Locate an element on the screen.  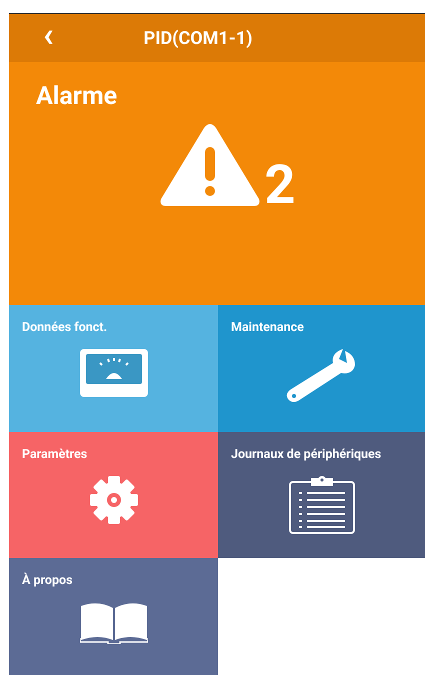
back-button: ‹ is located at coordinates (48, 38).